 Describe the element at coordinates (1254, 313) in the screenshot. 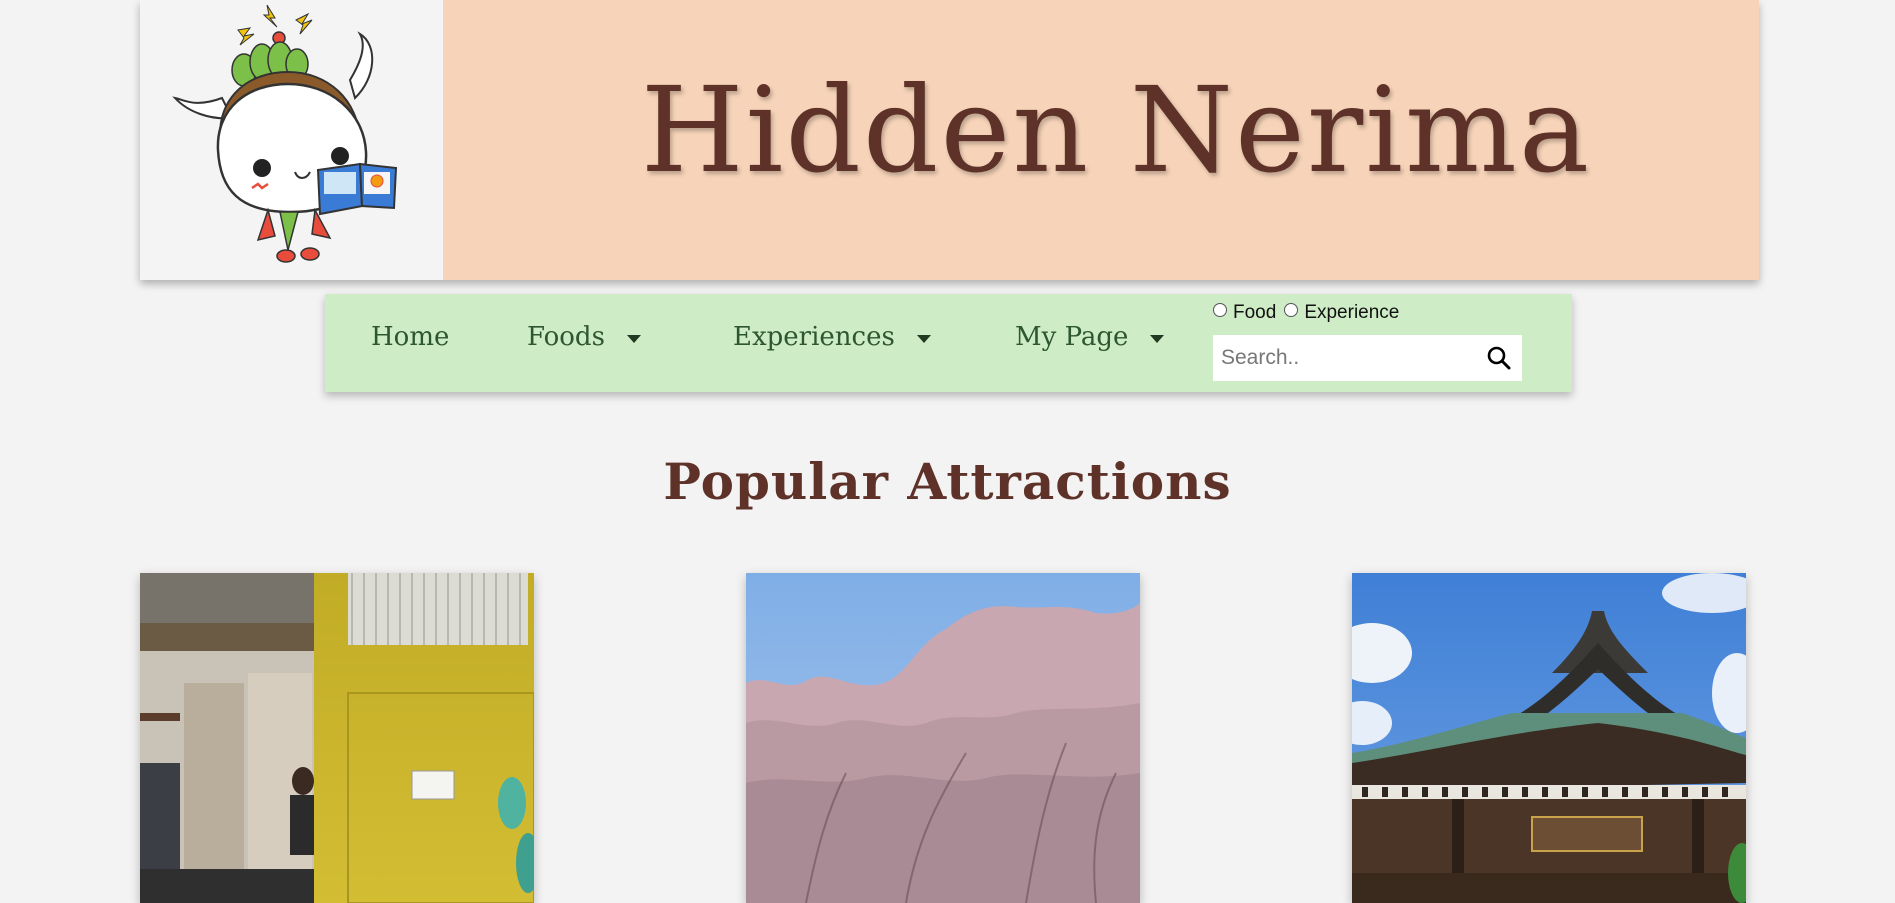

I see `food-filter-label: Food` at that location.